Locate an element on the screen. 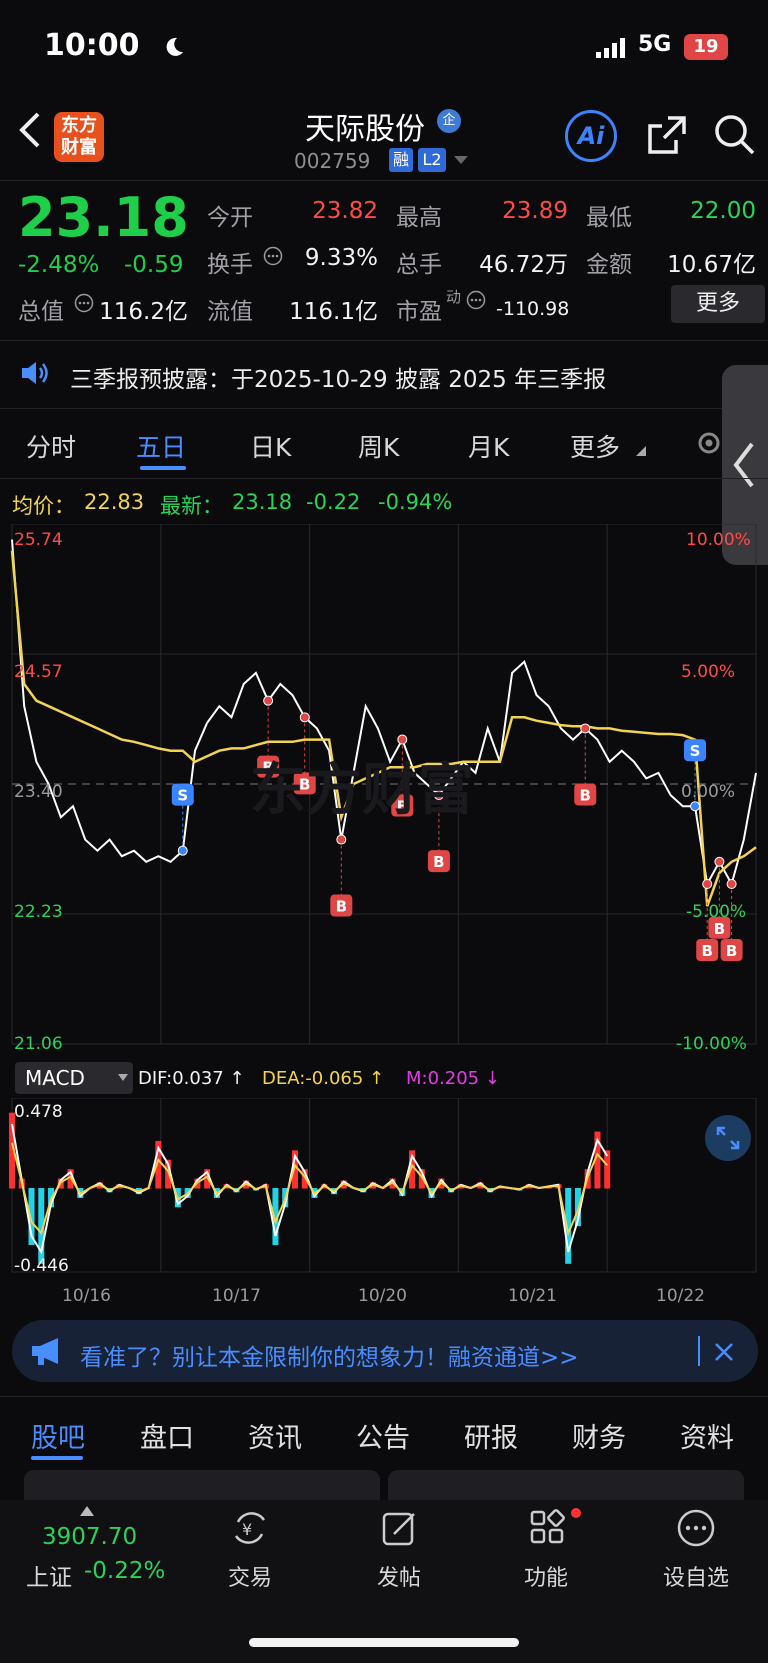  index-name: 上证 is located at coordinates (49, 1575).